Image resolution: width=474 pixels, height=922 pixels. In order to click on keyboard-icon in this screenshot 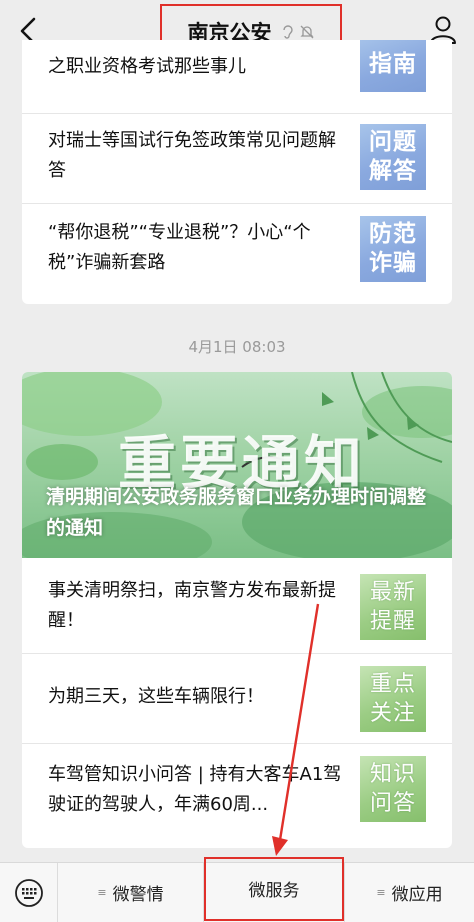, I will do `click(28, 892)`.